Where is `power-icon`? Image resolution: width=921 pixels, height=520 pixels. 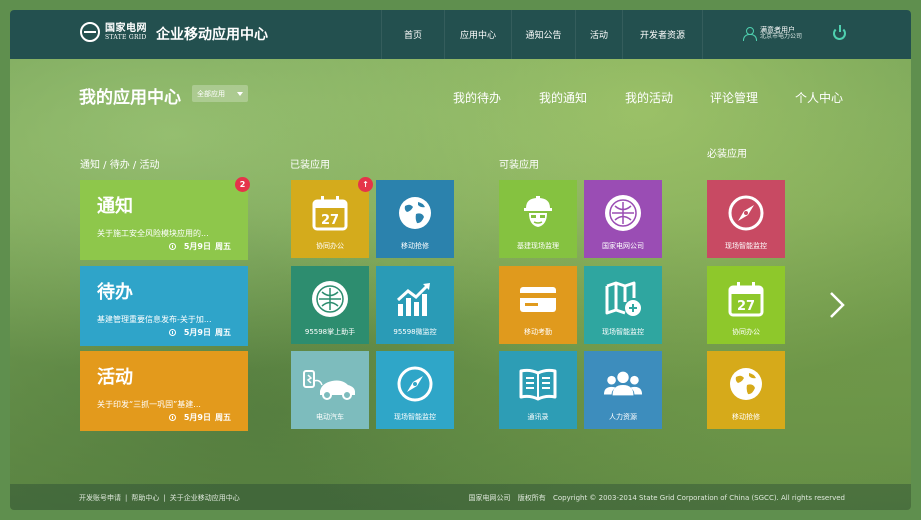
power-icon is located at coordinates (839, 32).